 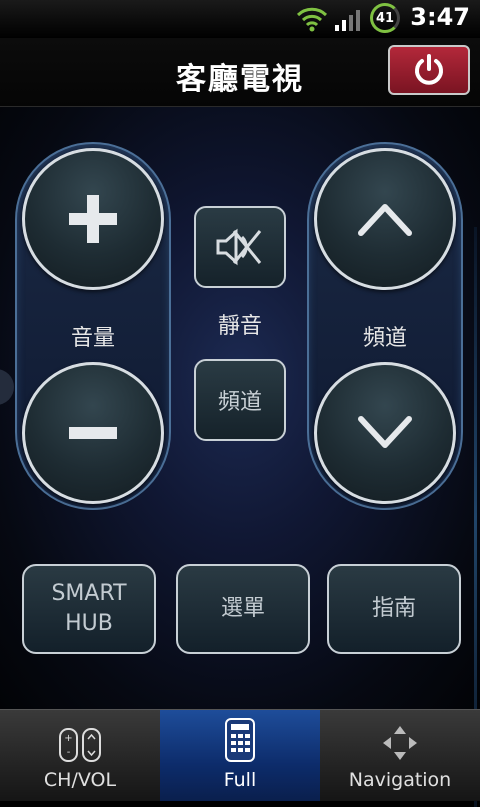 What do you see at coordinates (240, 19) in the screenshot?
I see `status-bar: 41 3:47` at bounding box center [240, 19].